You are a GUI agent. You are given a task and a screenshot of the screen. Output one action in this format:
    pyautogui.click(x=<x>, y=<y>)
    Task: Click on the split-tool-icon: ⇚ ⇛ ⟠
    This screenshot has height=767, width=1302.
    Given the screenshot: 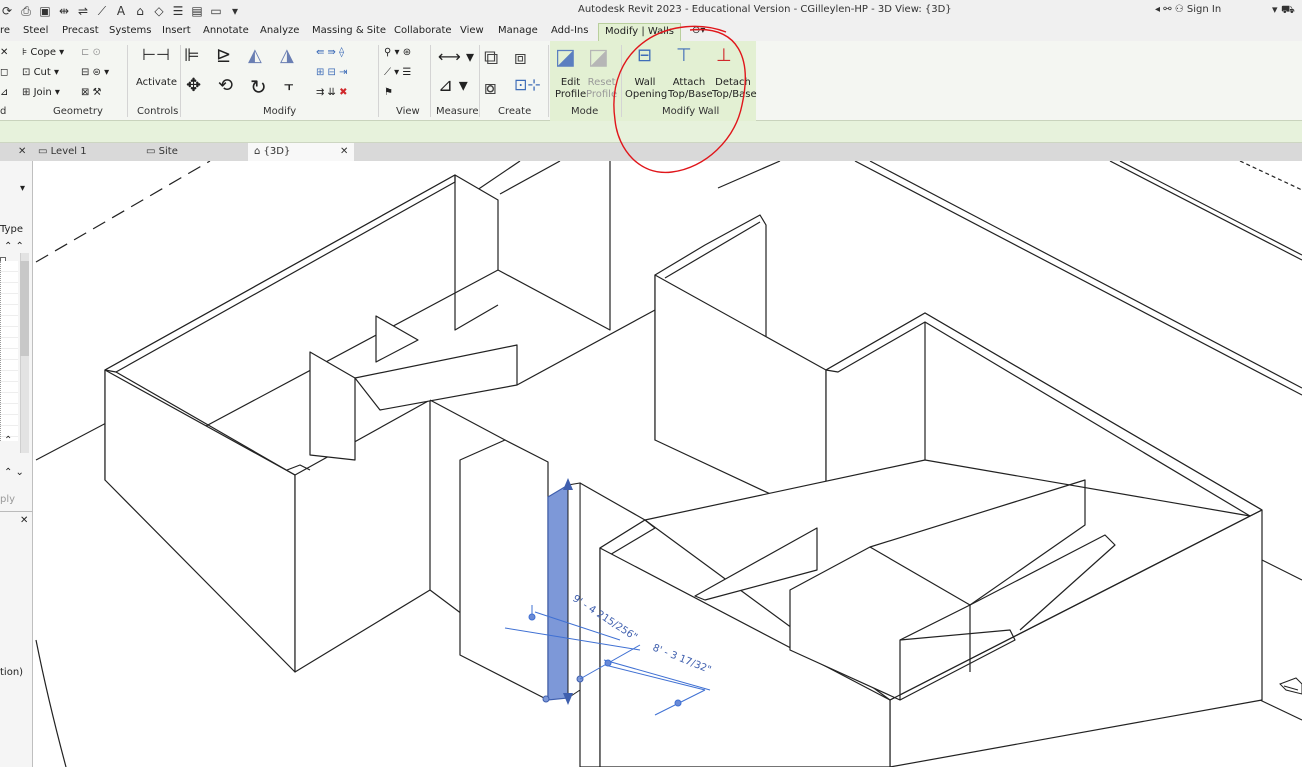 What is the action you would take?
    pyautogui.click(x=330, y=53)
    